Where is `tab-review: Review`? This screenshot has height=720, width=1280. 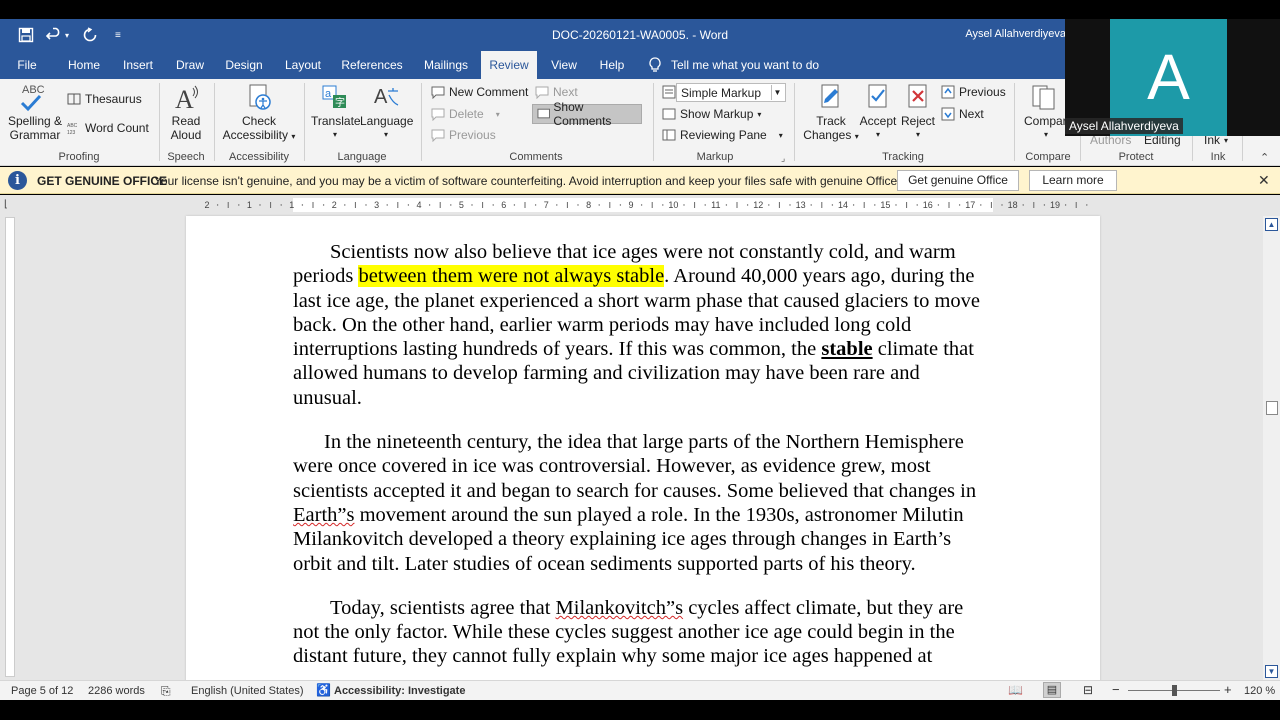
tab-review: Review is located at coordinates (509, 65).